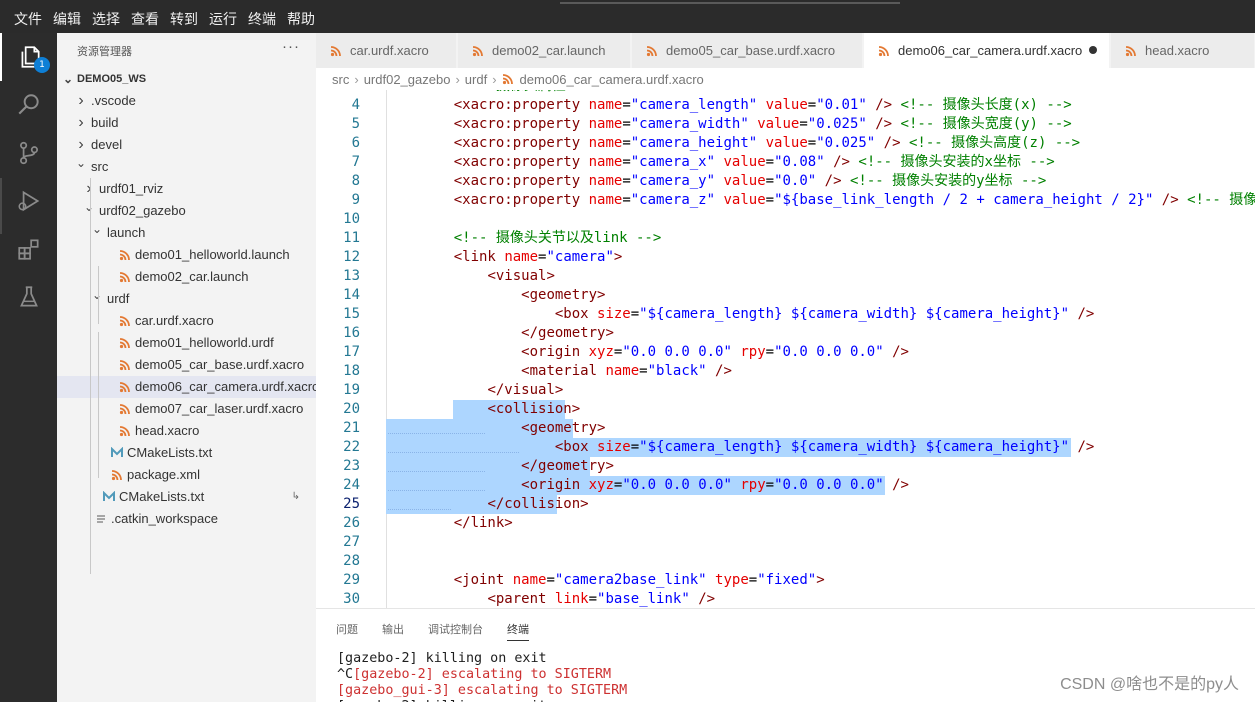 This screenshot has width=1255, height=702. I want to click on menu-item: 运行, so click(223, 19).